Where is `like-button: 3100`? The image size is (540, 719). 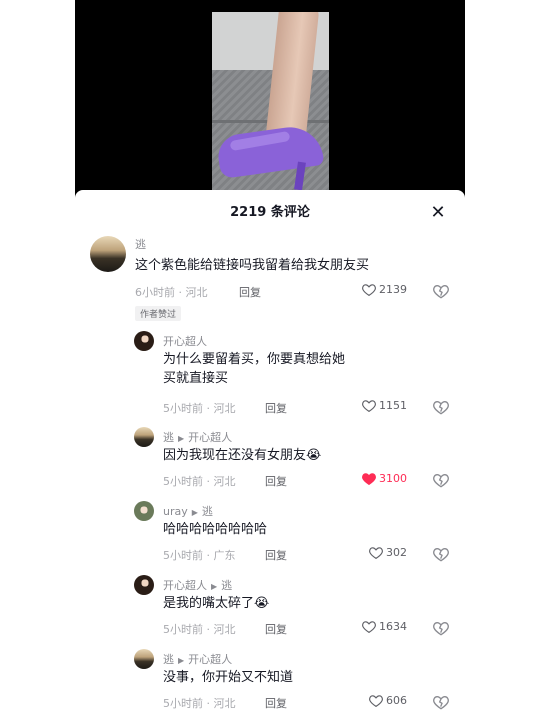 like-button: 3100 is located at coordinates (384, 478).